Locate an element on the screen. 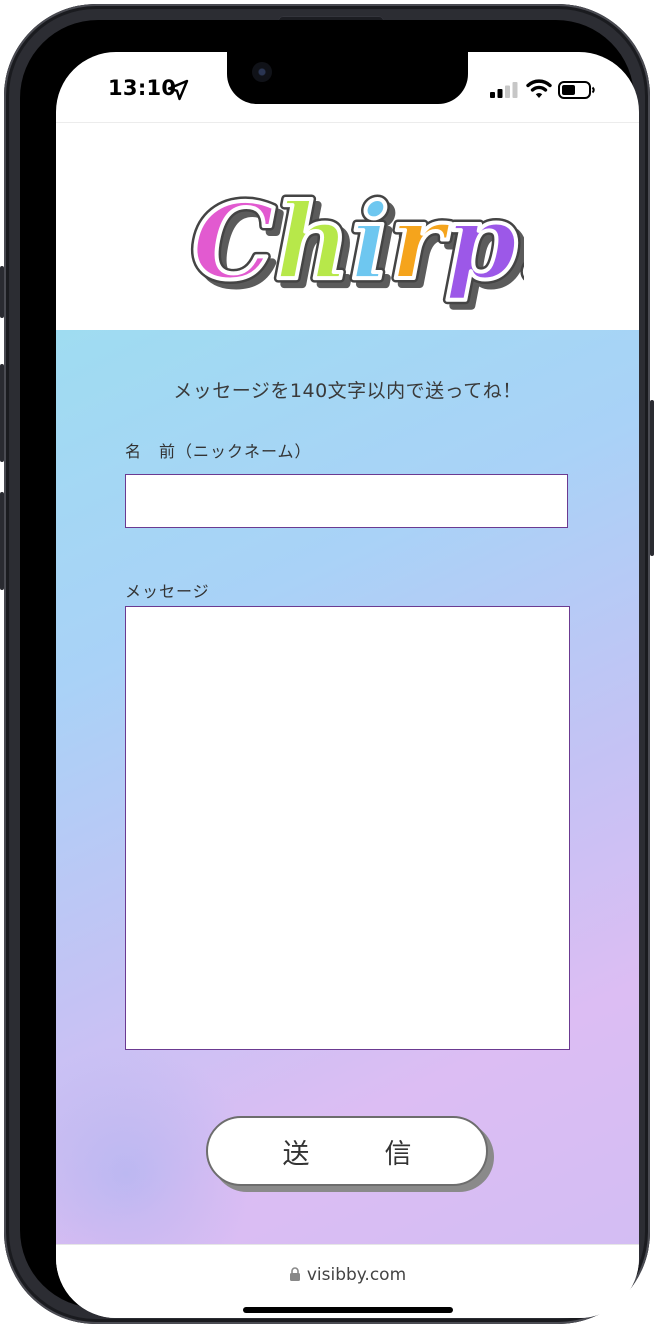 The height and width of the screenshot is (1330, 655). battery-icon is located at coordinates (576, 90).